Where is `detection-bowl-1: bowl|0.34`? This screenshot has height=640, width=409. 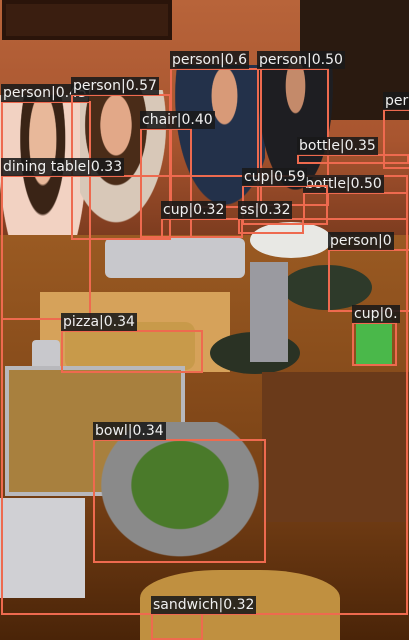 detection-bowl-1: bowl|0.34 is located at coordinates (179, 492).